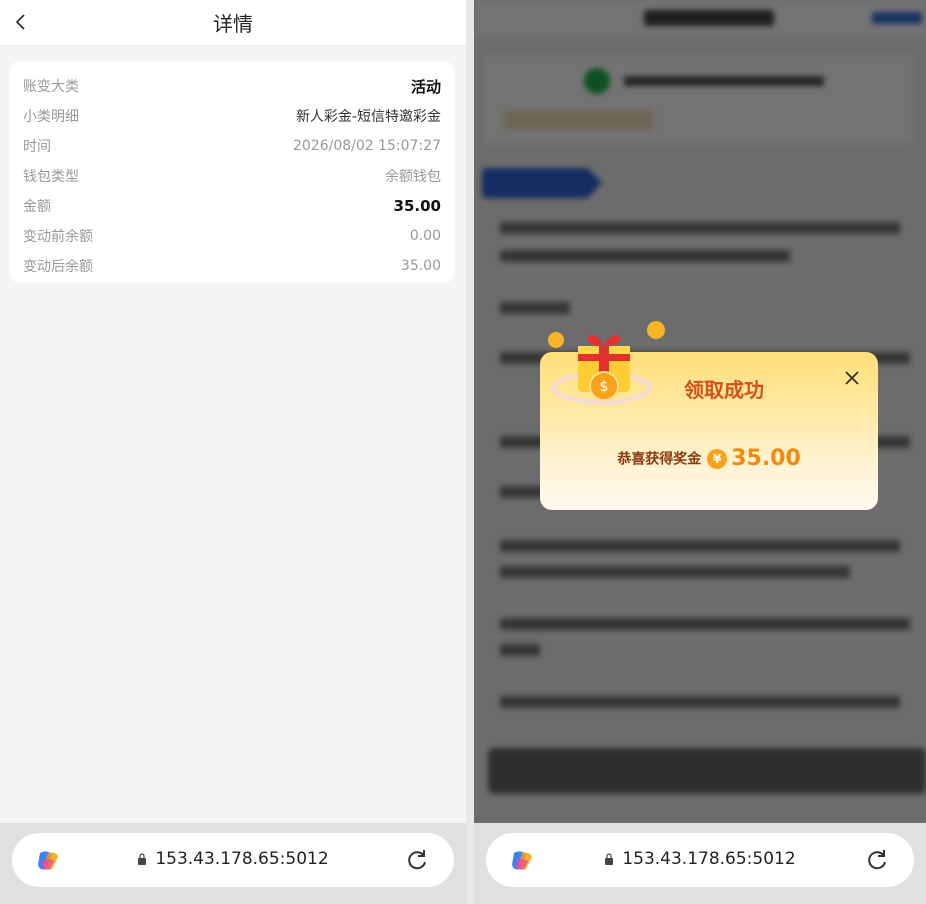  What do you see at coordinates (232, 176) in the screenshot?
I see `detail-row: 钱包类型 余额钱包` at bounding box center [232, 176].